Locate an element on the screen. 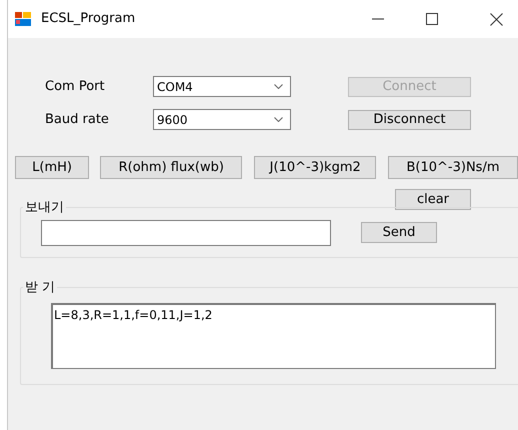 The width and height of the screenshot is (518, 430). clear-button: clear is located at coordinates (433, 199).